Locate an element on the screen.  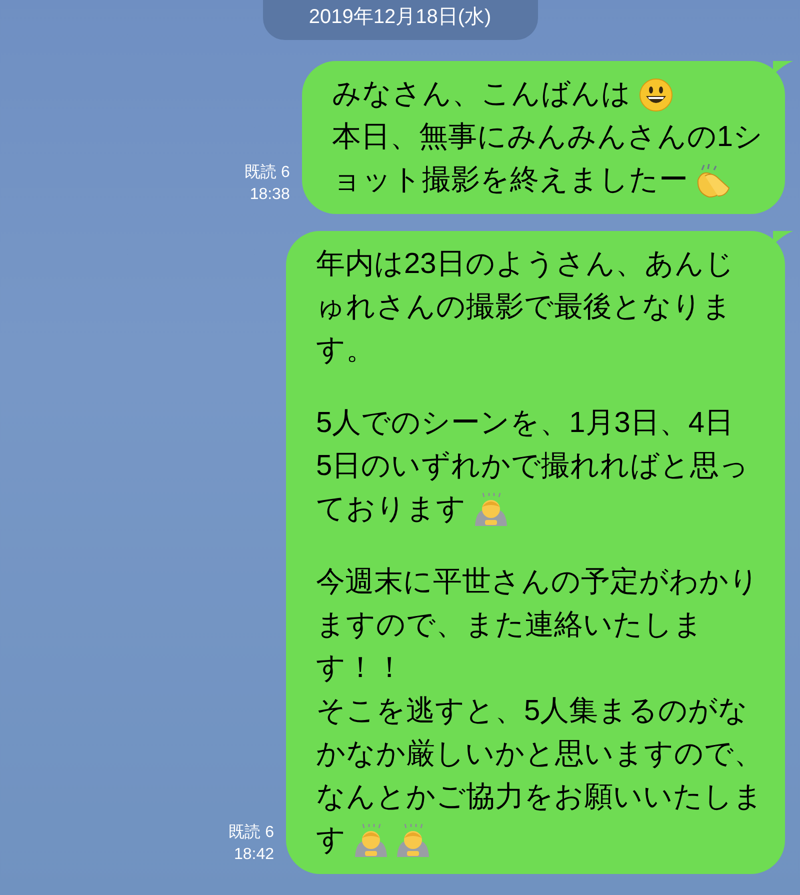
message-text: ョット撮影を終えましたー is located at coordinates (510, 180).